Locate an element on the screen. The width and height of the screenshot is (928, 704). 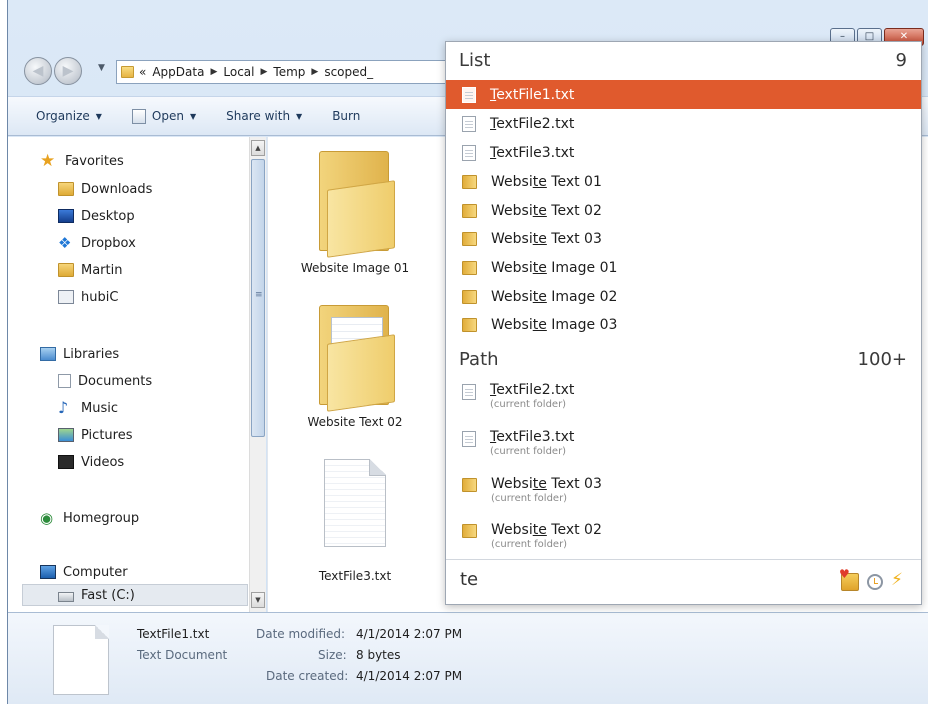
folder-heart-icon is located at coordinates (849, 579).